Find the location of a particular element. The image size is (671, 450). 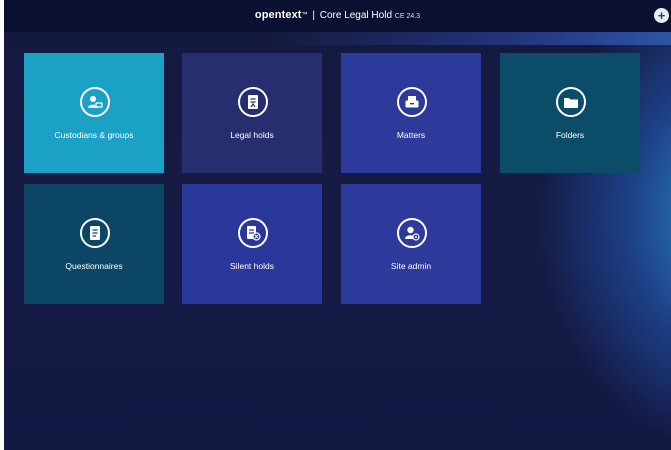

product-title: opentext™ | Core Legal Hold CE 24.3 is located at coordinates (337, 16).